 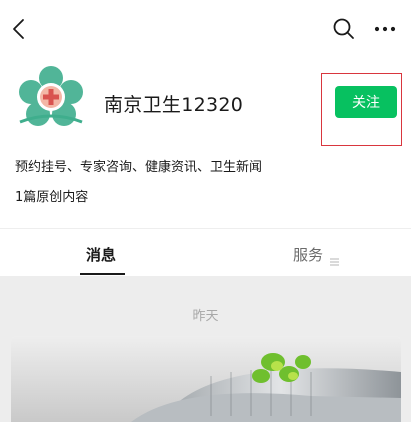 What do you see at coordinates (52, 197) in the screenshot?
I see `original-content-count: 1篇原创内容` at bounding box center [52, 197].